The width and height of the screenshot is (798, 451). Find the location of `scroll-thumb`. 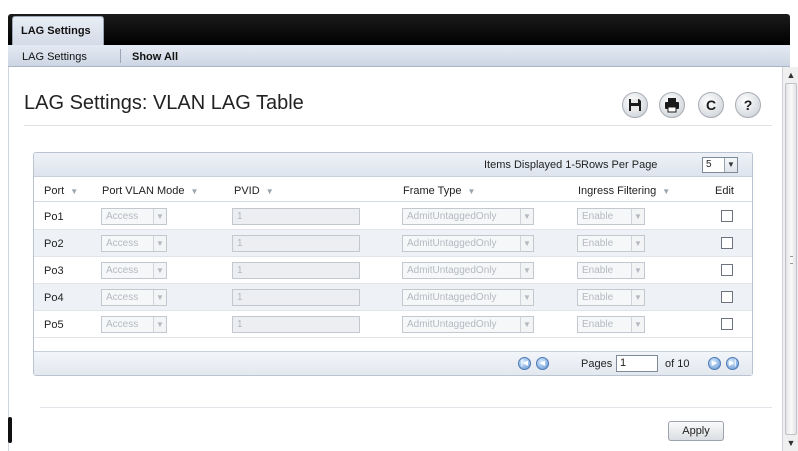

scroll-thumb is located at coordinates (791, 259).